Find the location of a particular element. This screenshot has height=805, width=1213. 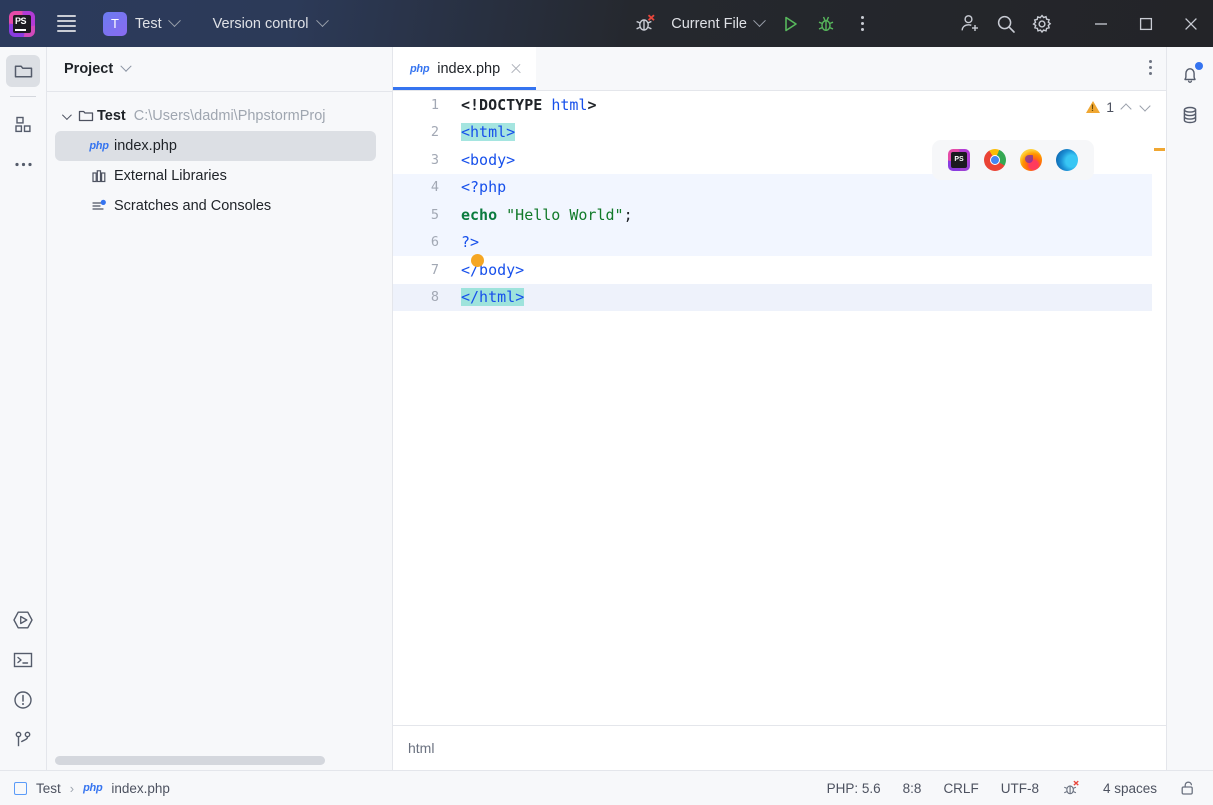

account-icon is located at coordinates (970, 24).